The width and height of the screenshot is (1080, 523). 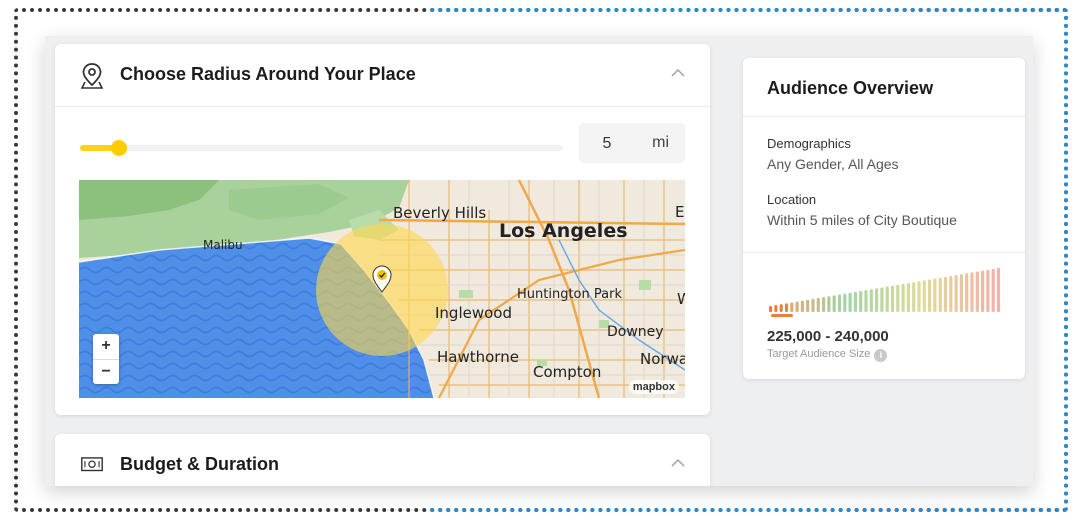 What do you see at coordinates (782, 315) in the screenshot?
I see `gauge-indicator` at bounding box center [782, 315].